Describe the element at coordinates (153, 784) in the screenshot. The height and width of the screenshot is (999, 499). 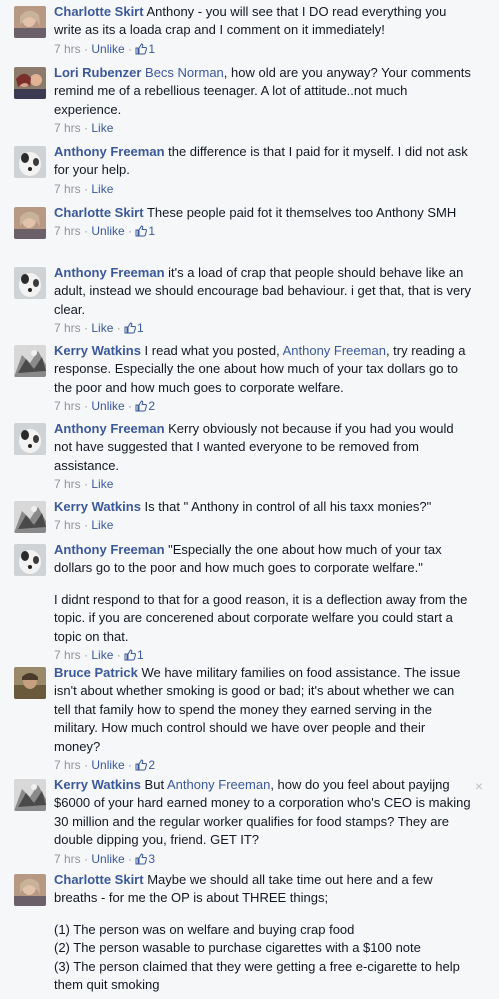
I see `comment-message: But` at that location.